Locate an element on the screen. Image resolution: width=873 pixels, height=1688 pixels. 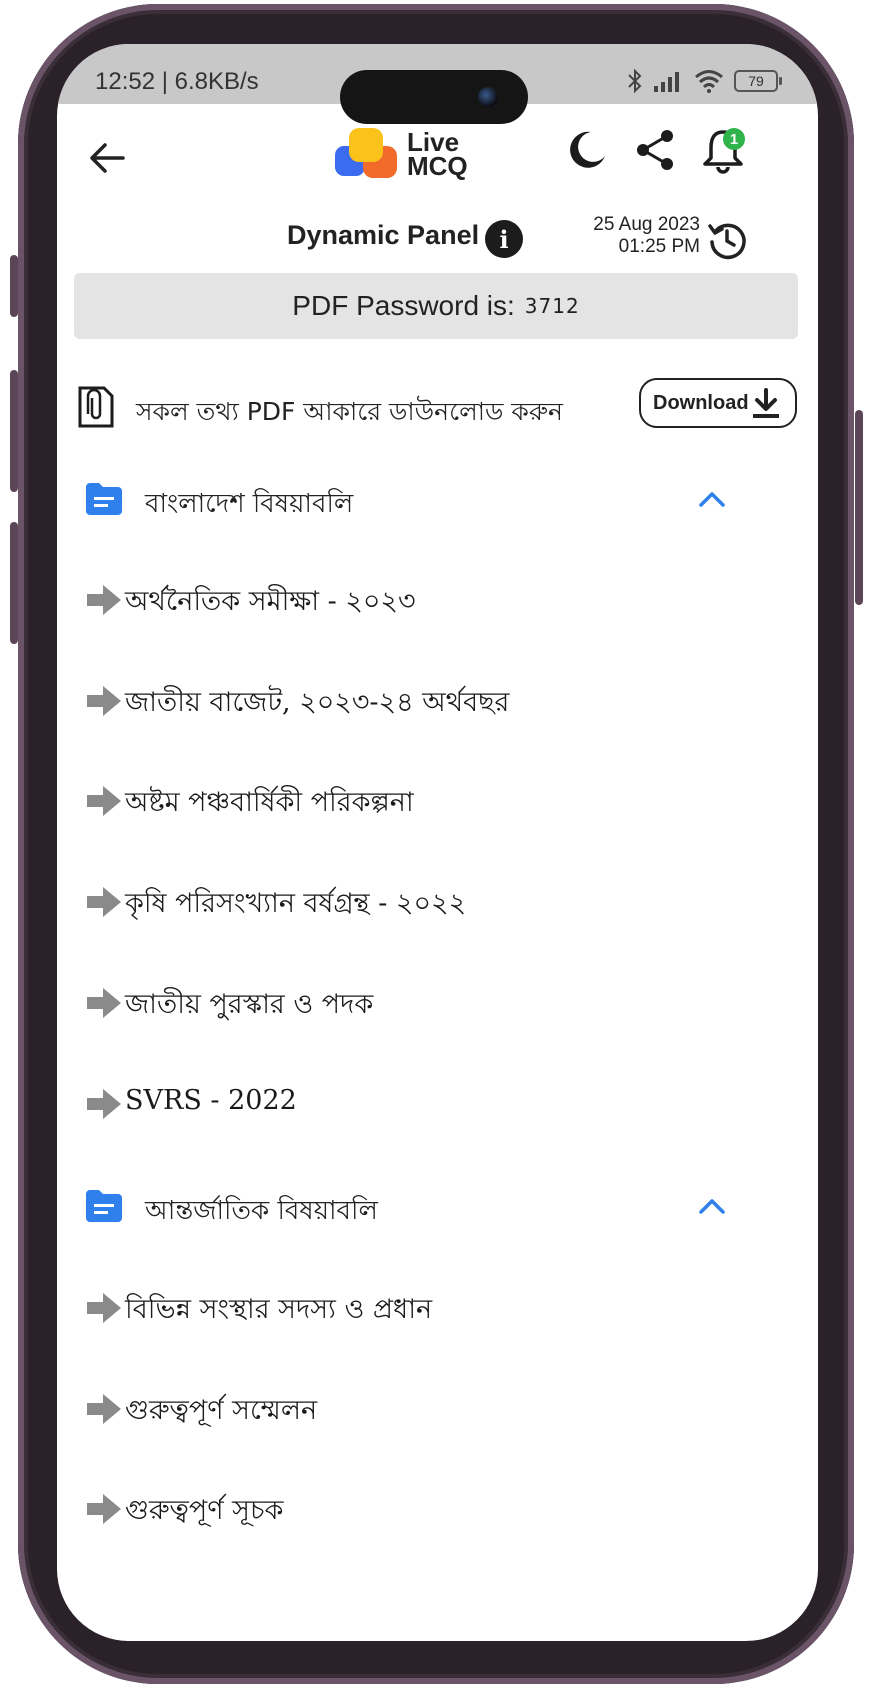
list-item-label: গুরুত্বপূর্ণ সূচক is located at coordinates (204, 1510).